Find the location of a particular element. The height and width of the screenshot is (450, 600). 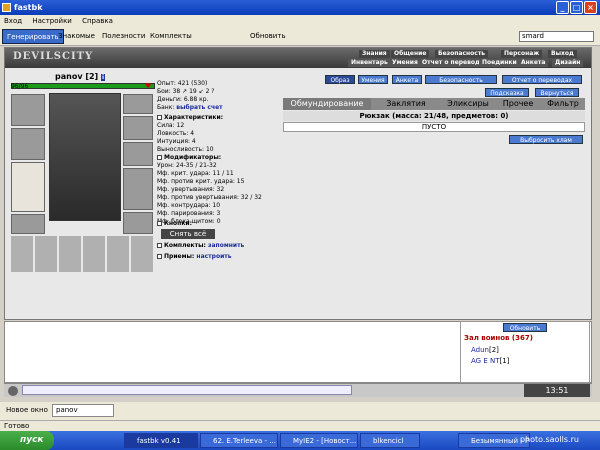

characteristics-header: Характеристики: is located at coordinates (190, 118).